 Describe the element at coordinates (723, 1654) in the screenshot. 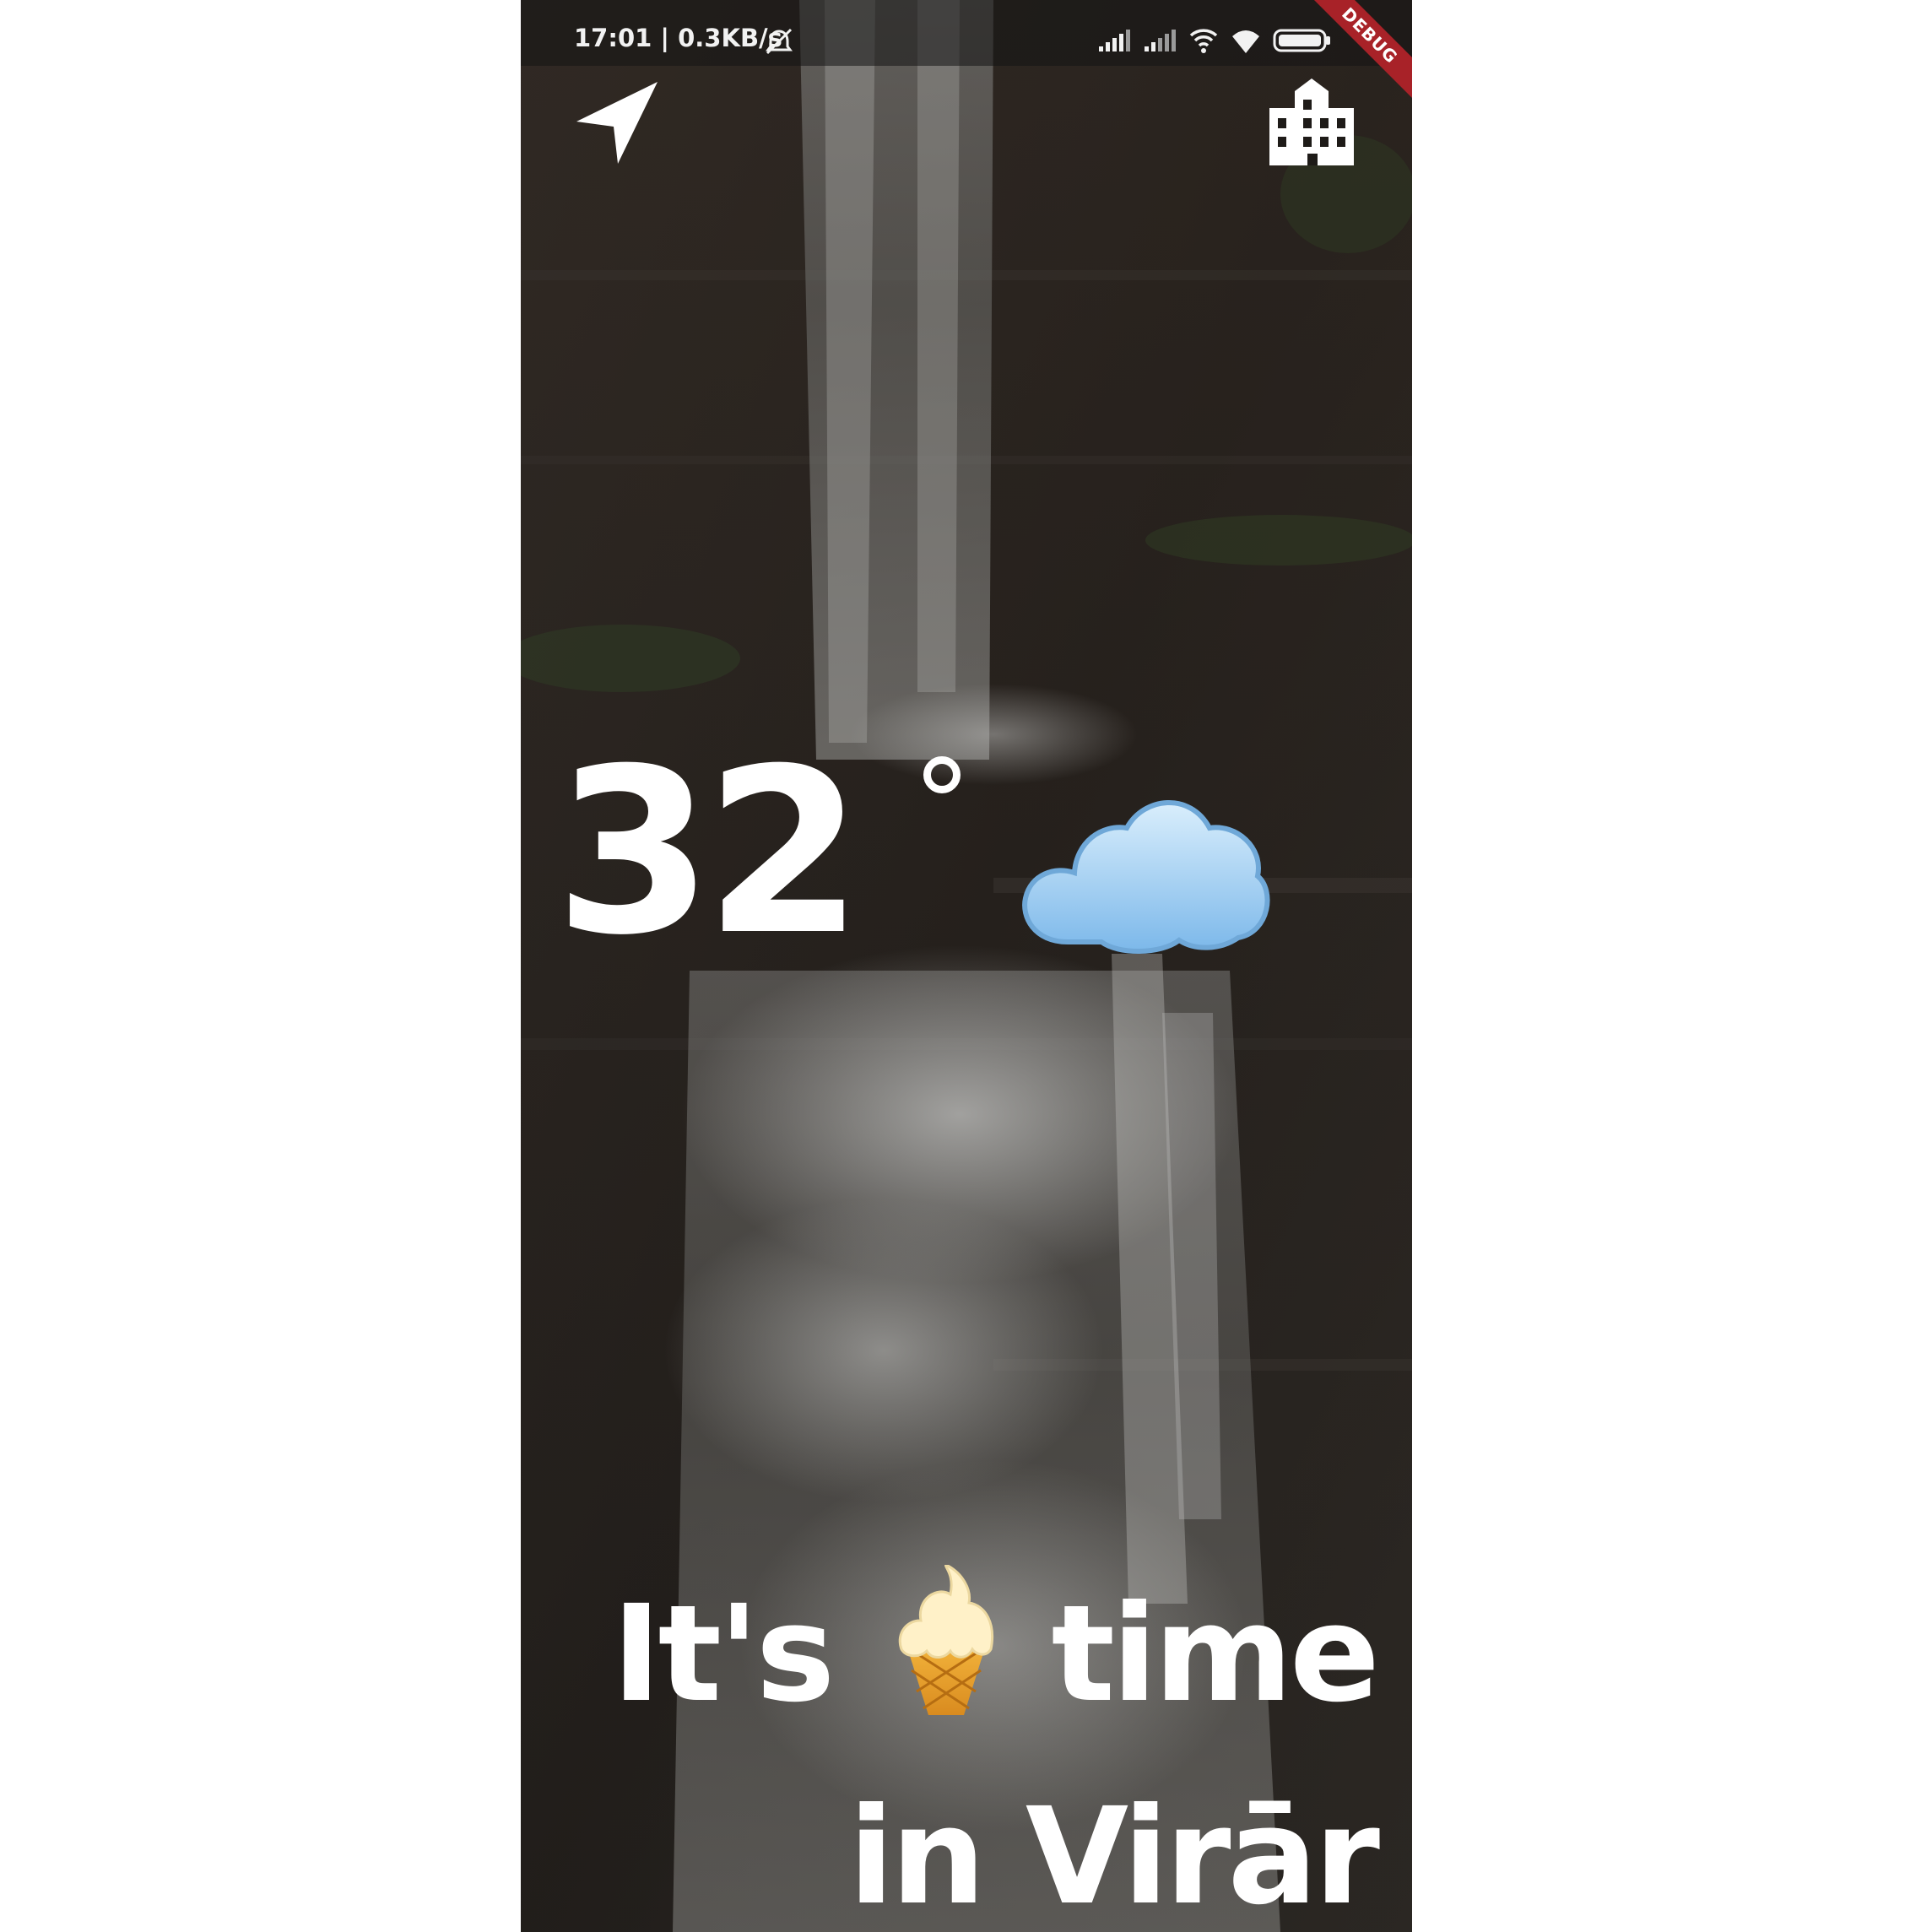

I see `message-prefix: It's` at that location.